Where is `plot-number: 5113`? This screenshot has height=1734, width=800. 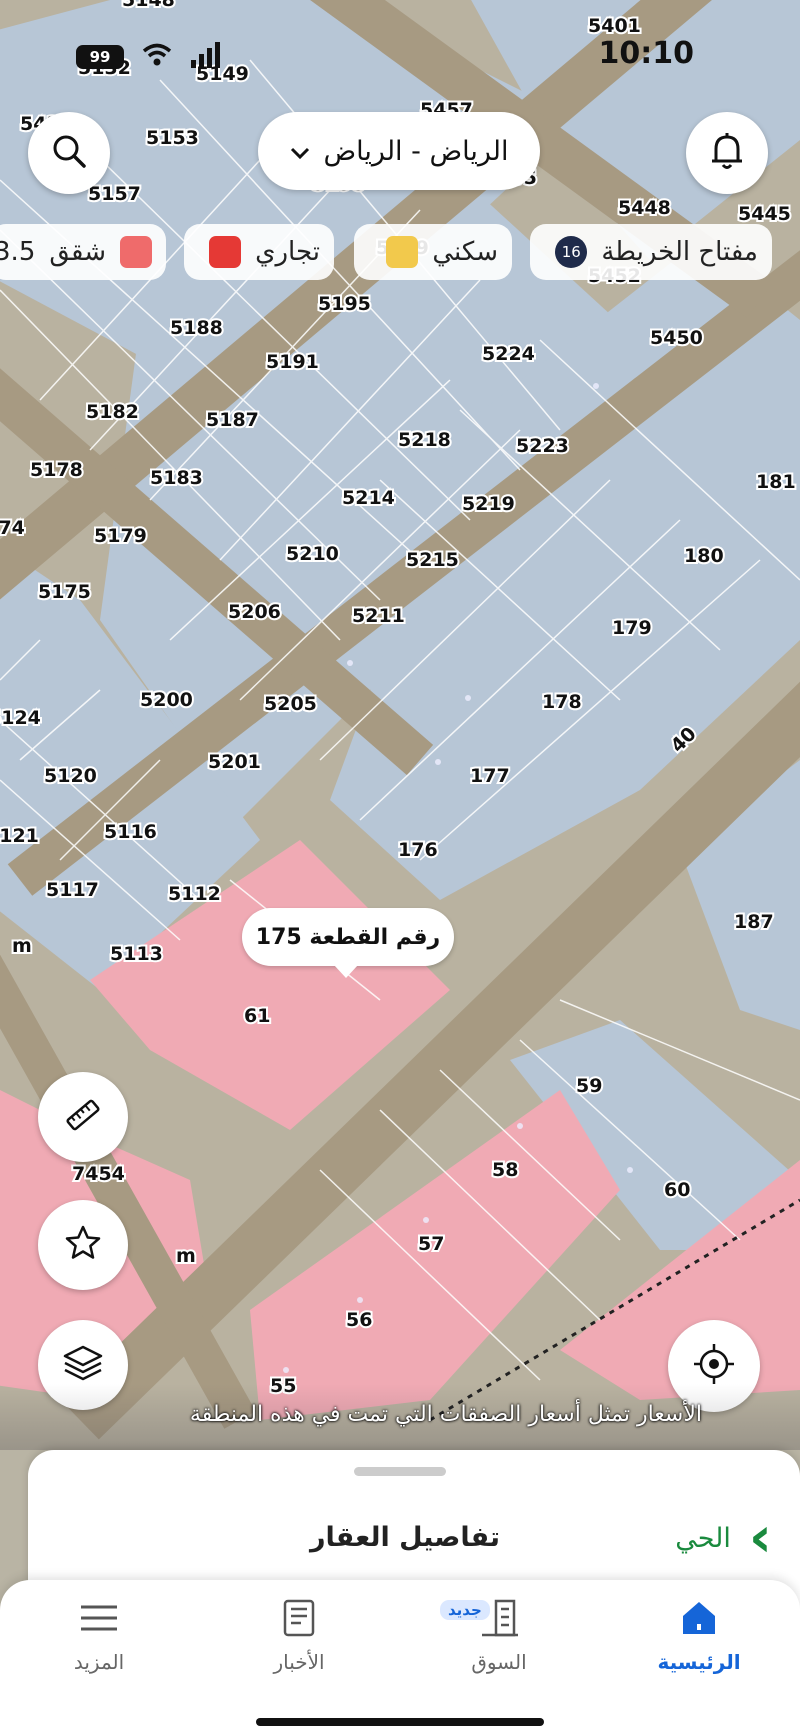 plot-number: 5113 is located at coordinates (136, 954).